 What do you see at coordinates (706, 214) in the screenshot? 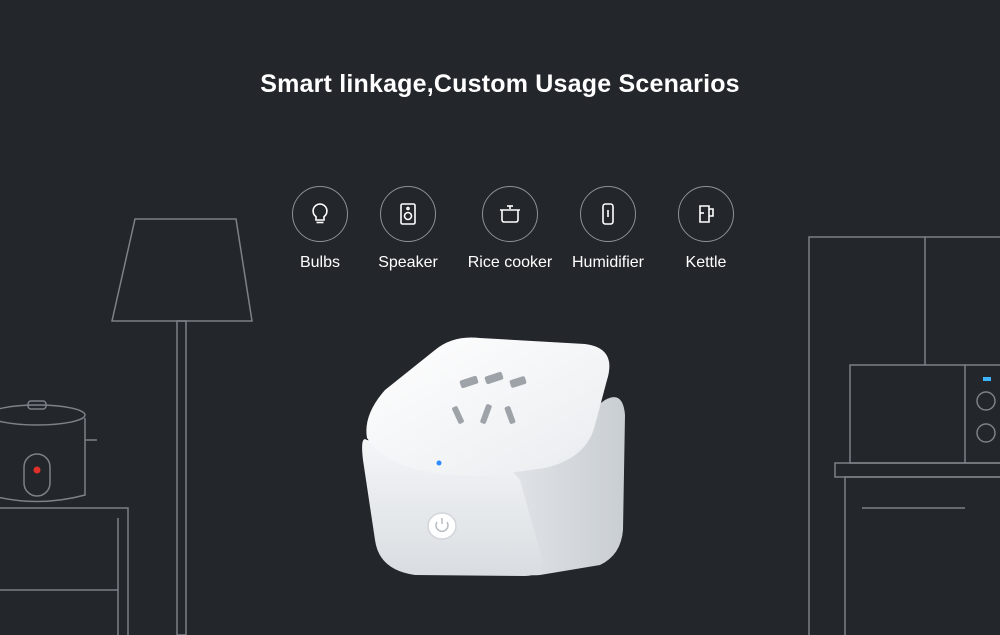
I see `kettle-icon` at bounding box center [706, 214].